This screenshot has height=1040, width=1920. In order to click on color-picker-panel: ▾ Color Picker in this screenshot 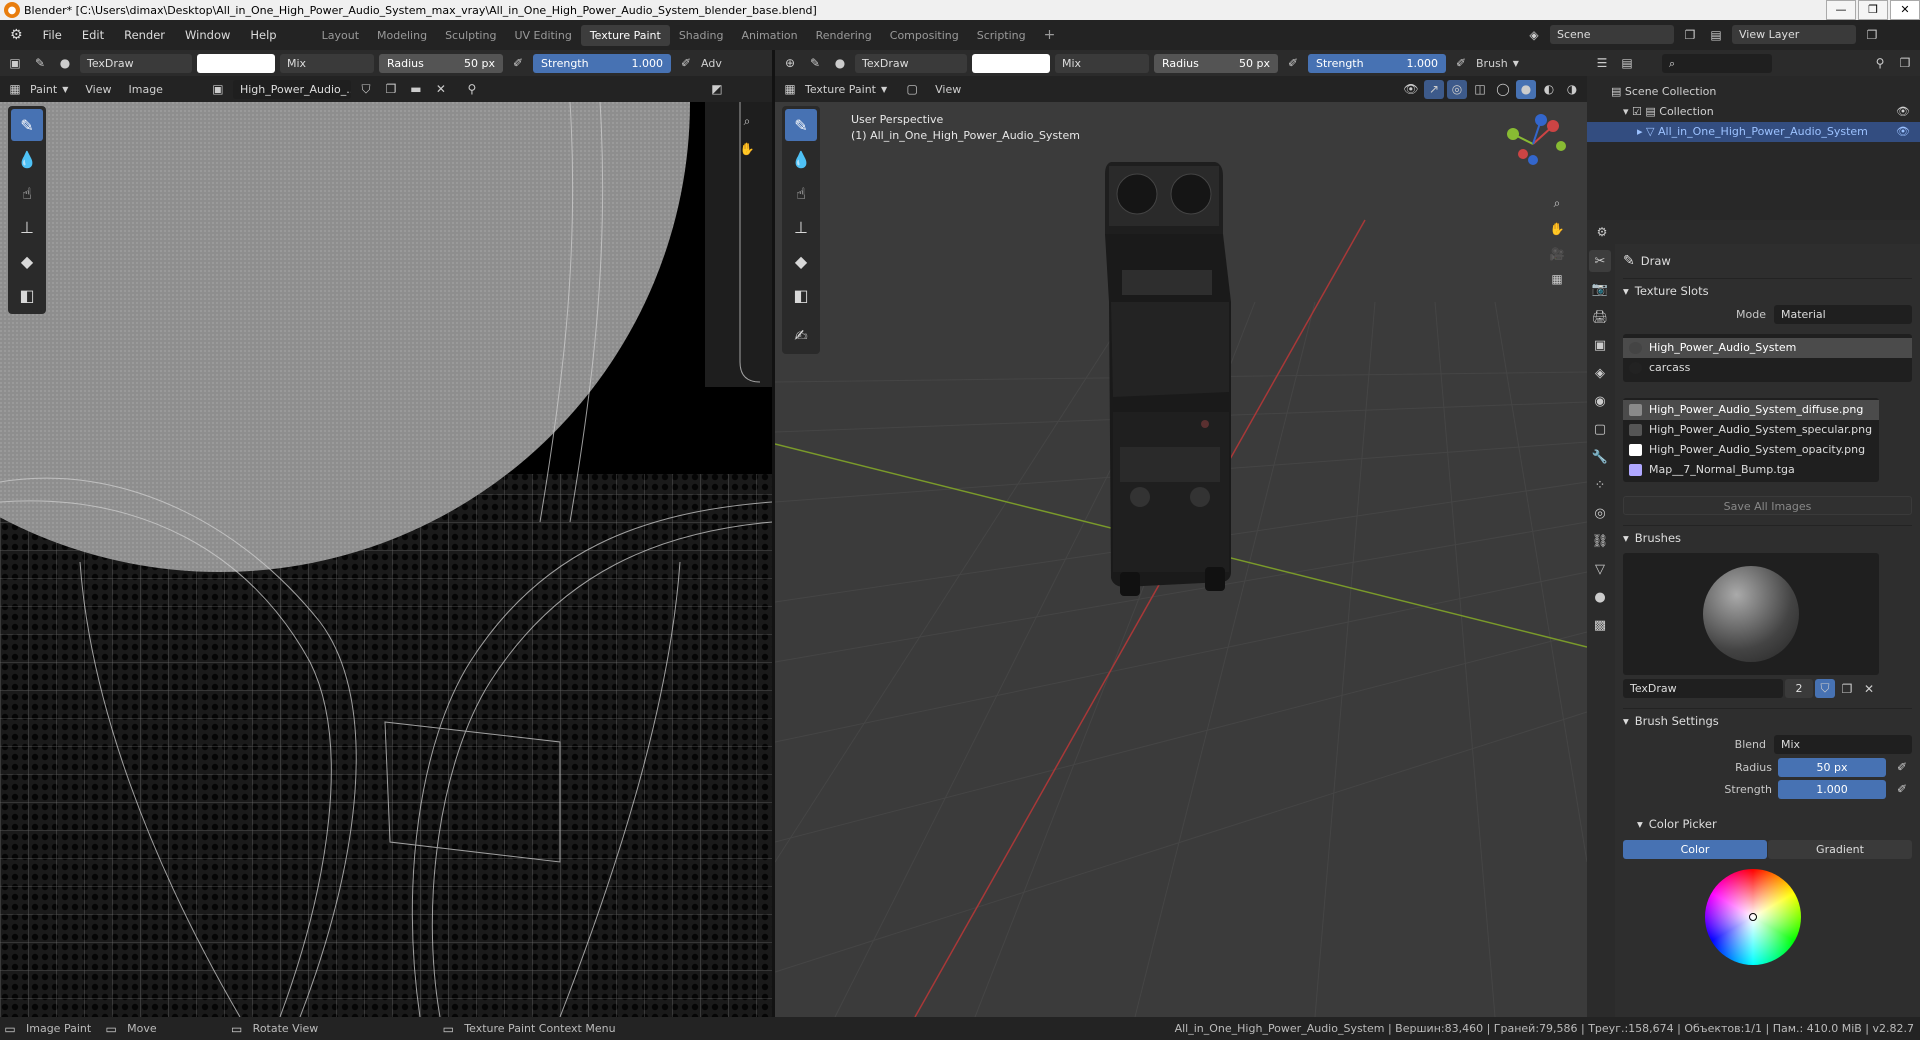, I will do `click(1767, 824)`.